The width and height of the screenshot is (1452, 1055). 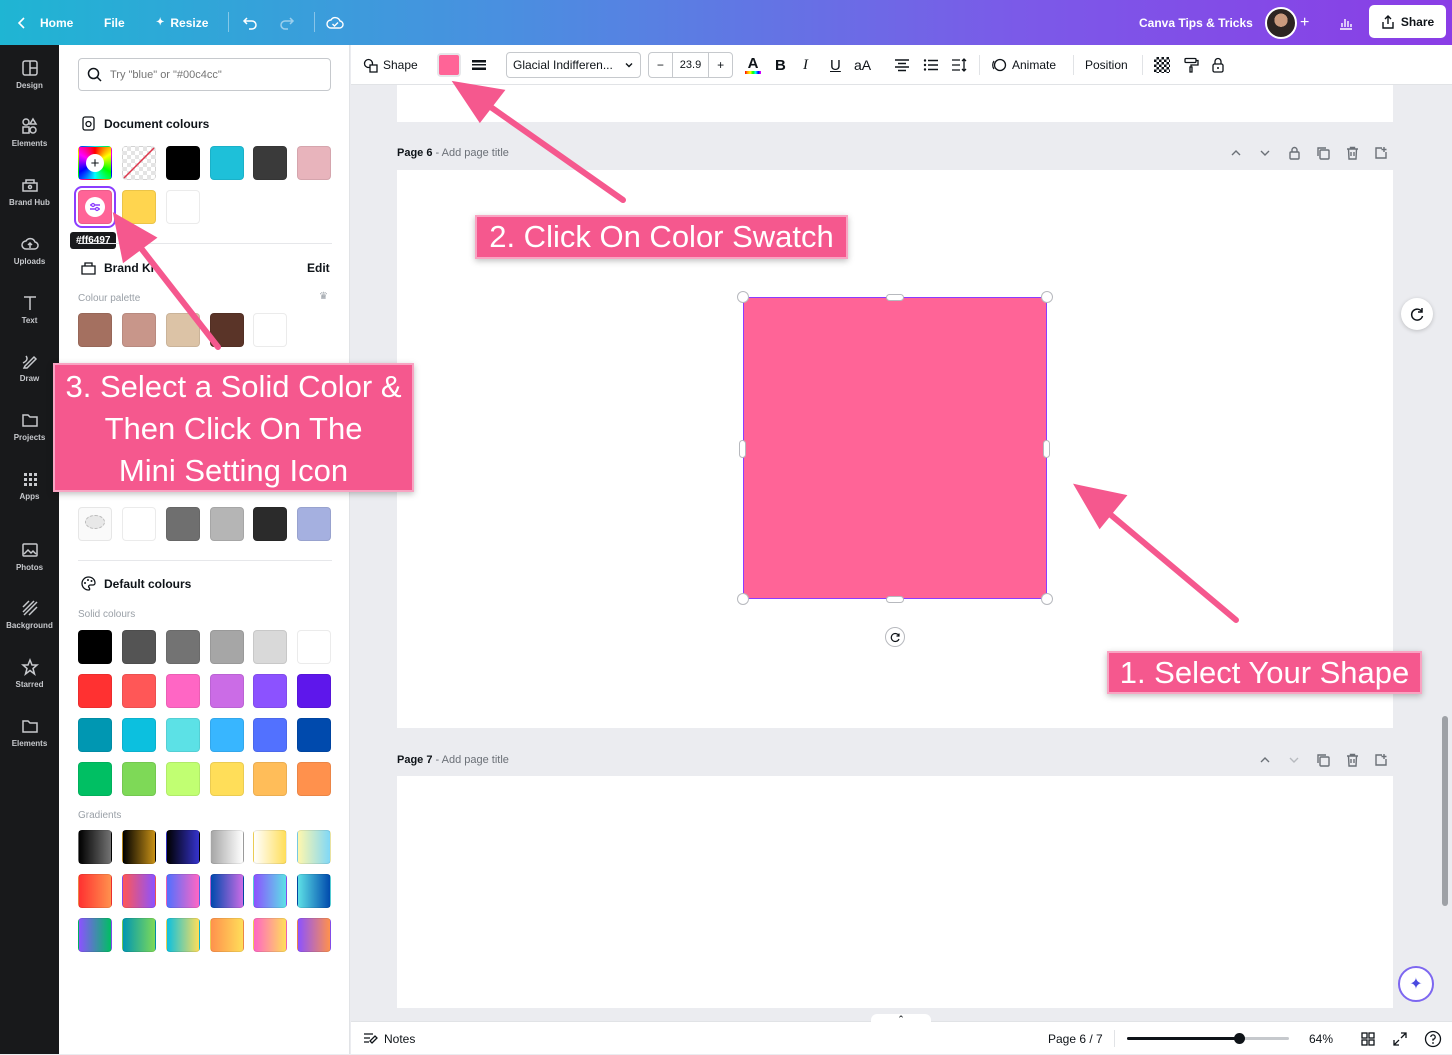 I want to click on help-icon, so click(x=1433, y=1039).